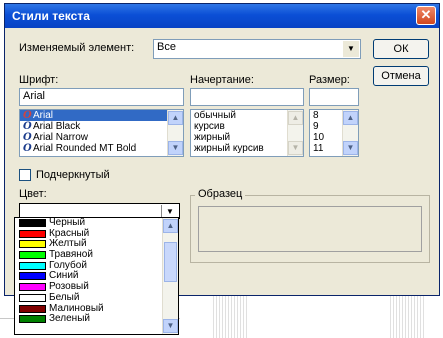  What do you see at coordinates (101, 148) in the screenshot?
I see `list-item: OArial Rounded MT Bold` at bounding box center [101, 148].